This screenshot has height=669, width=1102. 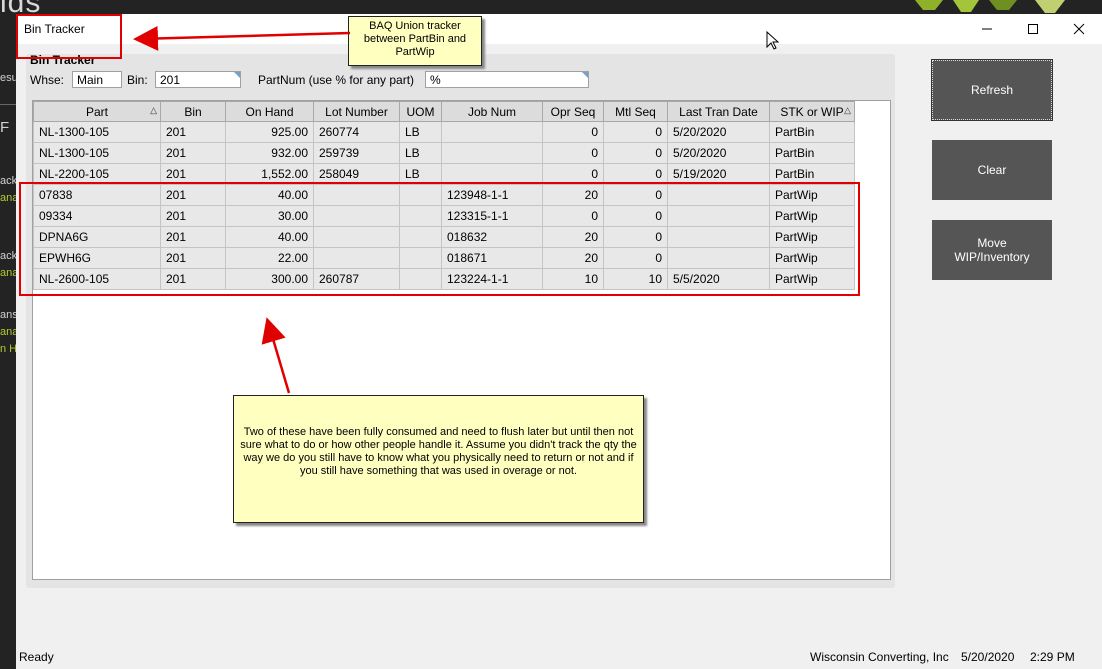 I want to click on whse-input: Main, so click(x=97, y=79).